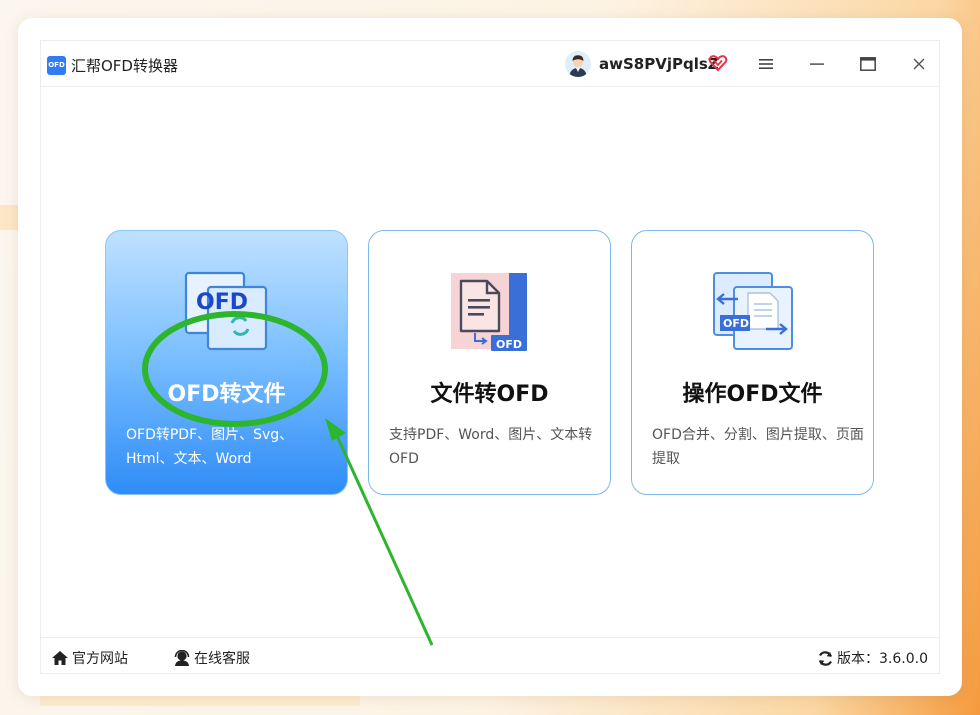  I want to click on hamburger-icon, so click(766, 64).